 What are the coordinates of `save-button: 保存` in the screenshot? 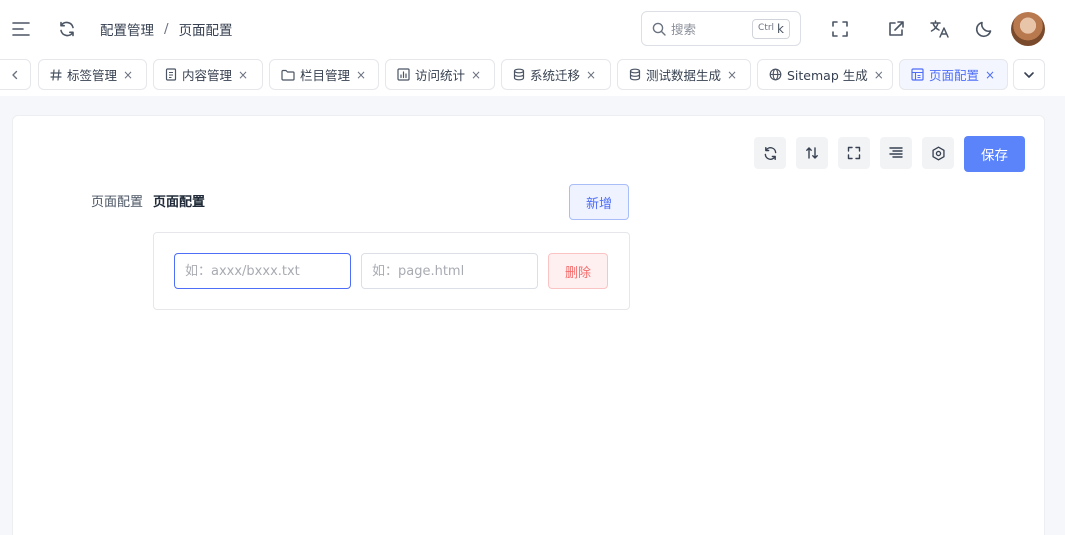 It's located at (994, 154).